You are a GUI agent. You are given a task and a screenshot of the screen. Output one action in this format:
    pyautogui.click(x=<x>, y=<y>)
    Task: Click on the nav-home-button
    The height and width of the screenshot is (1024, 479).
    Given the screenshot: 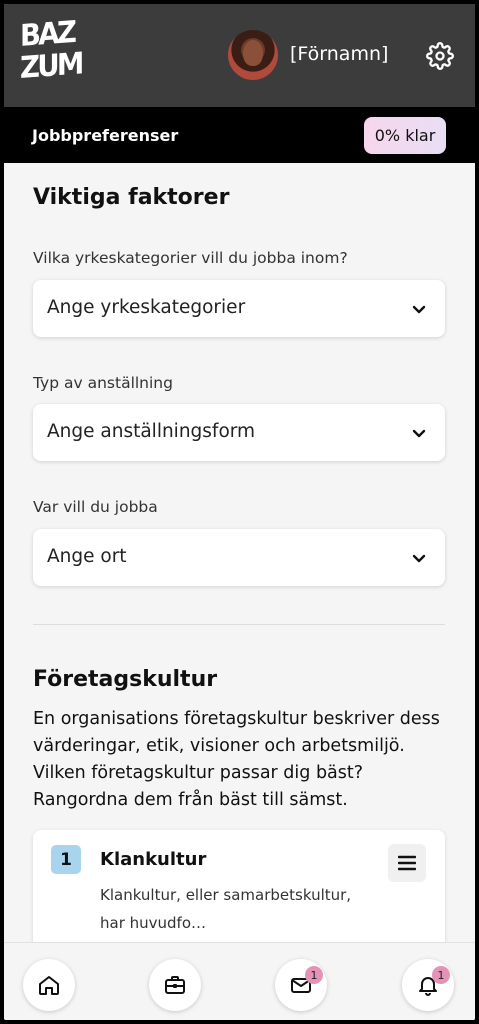 What is the action you would take?
    pyautogui.click(x=49, y=985)
    